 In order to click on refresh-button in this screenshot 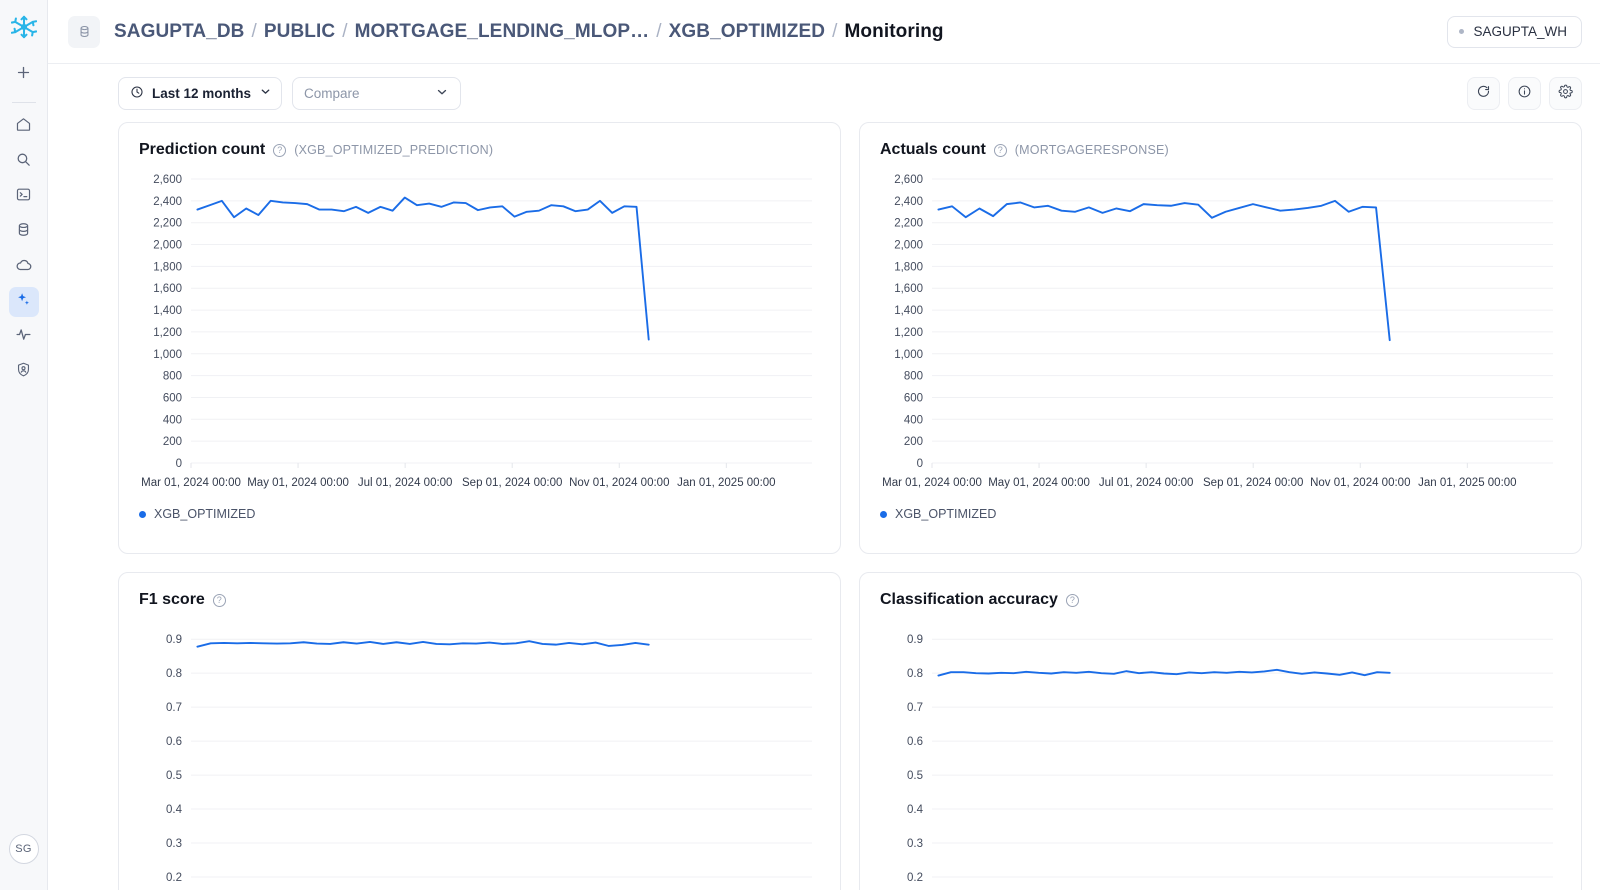, I will do `click(1483, 93)`.